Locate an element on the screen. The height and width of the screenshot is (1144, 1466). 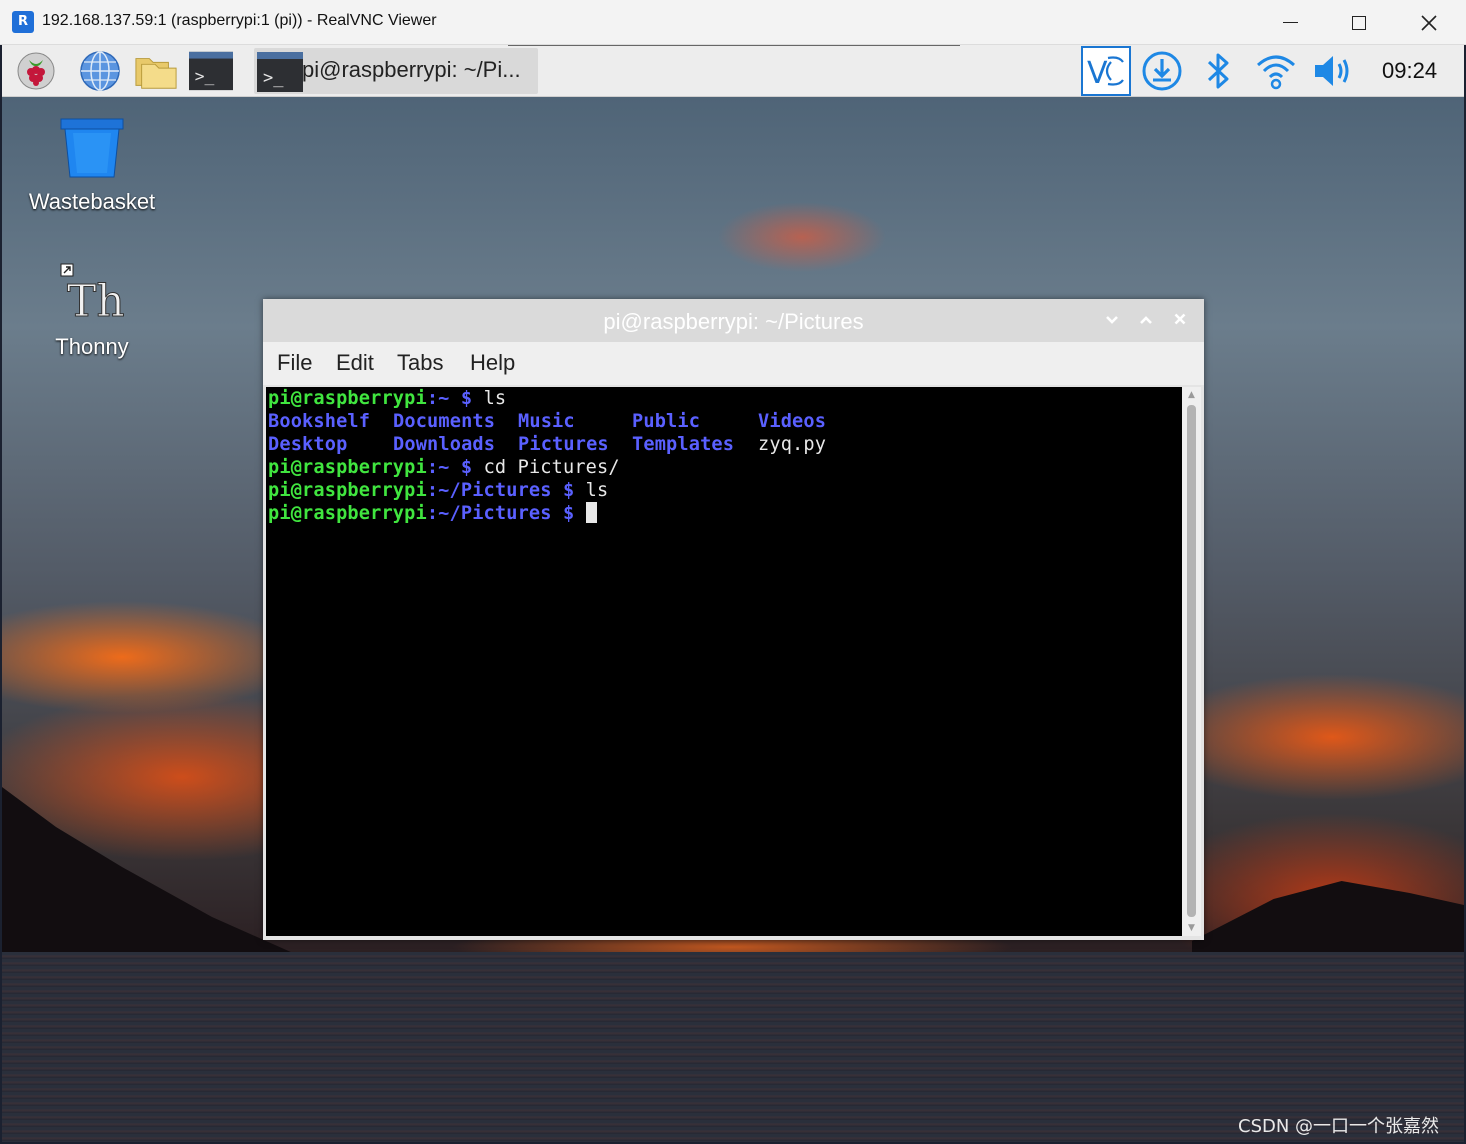
terminal-close-button is located at coordinates (1180, 320).